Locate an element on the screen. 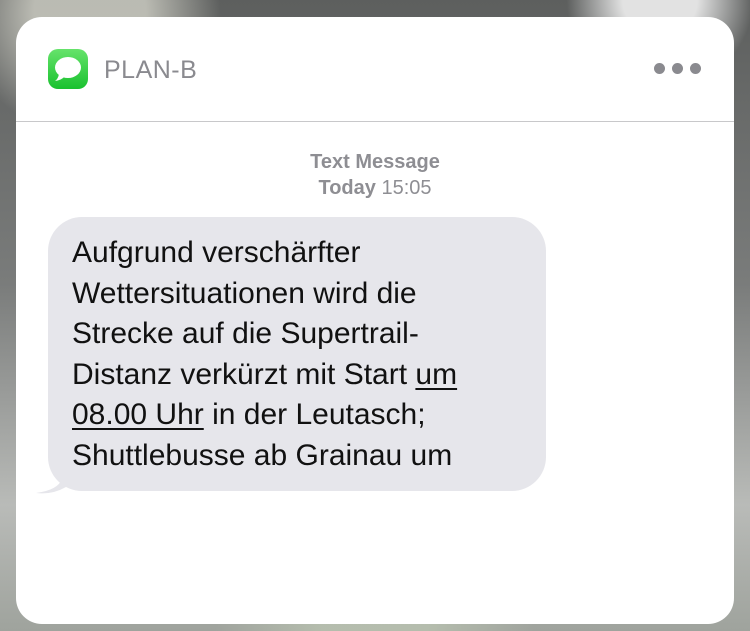 The image size is (750, 631). time-link: 08.00 Uhr is located at coordinates (138, 414).